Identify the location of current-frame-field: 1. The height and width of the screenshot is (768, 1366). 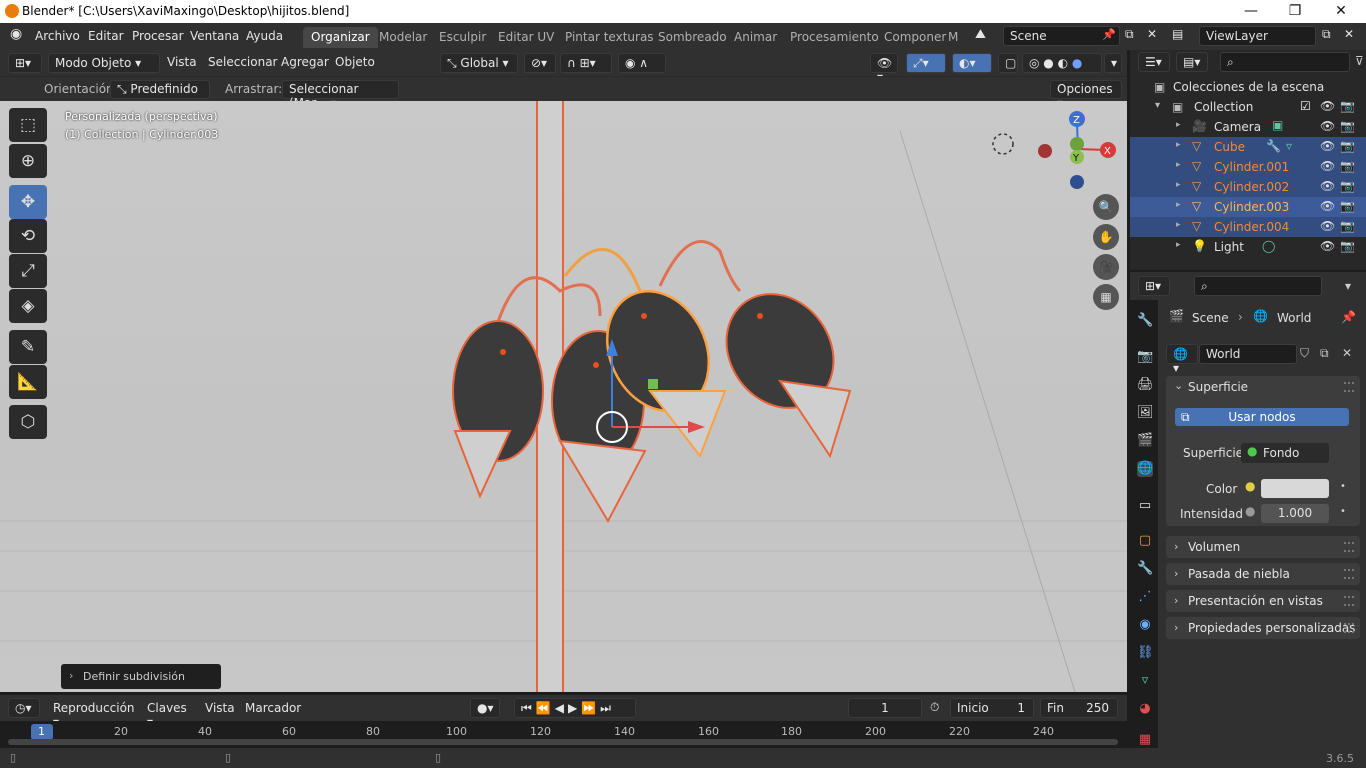
(885, 708).